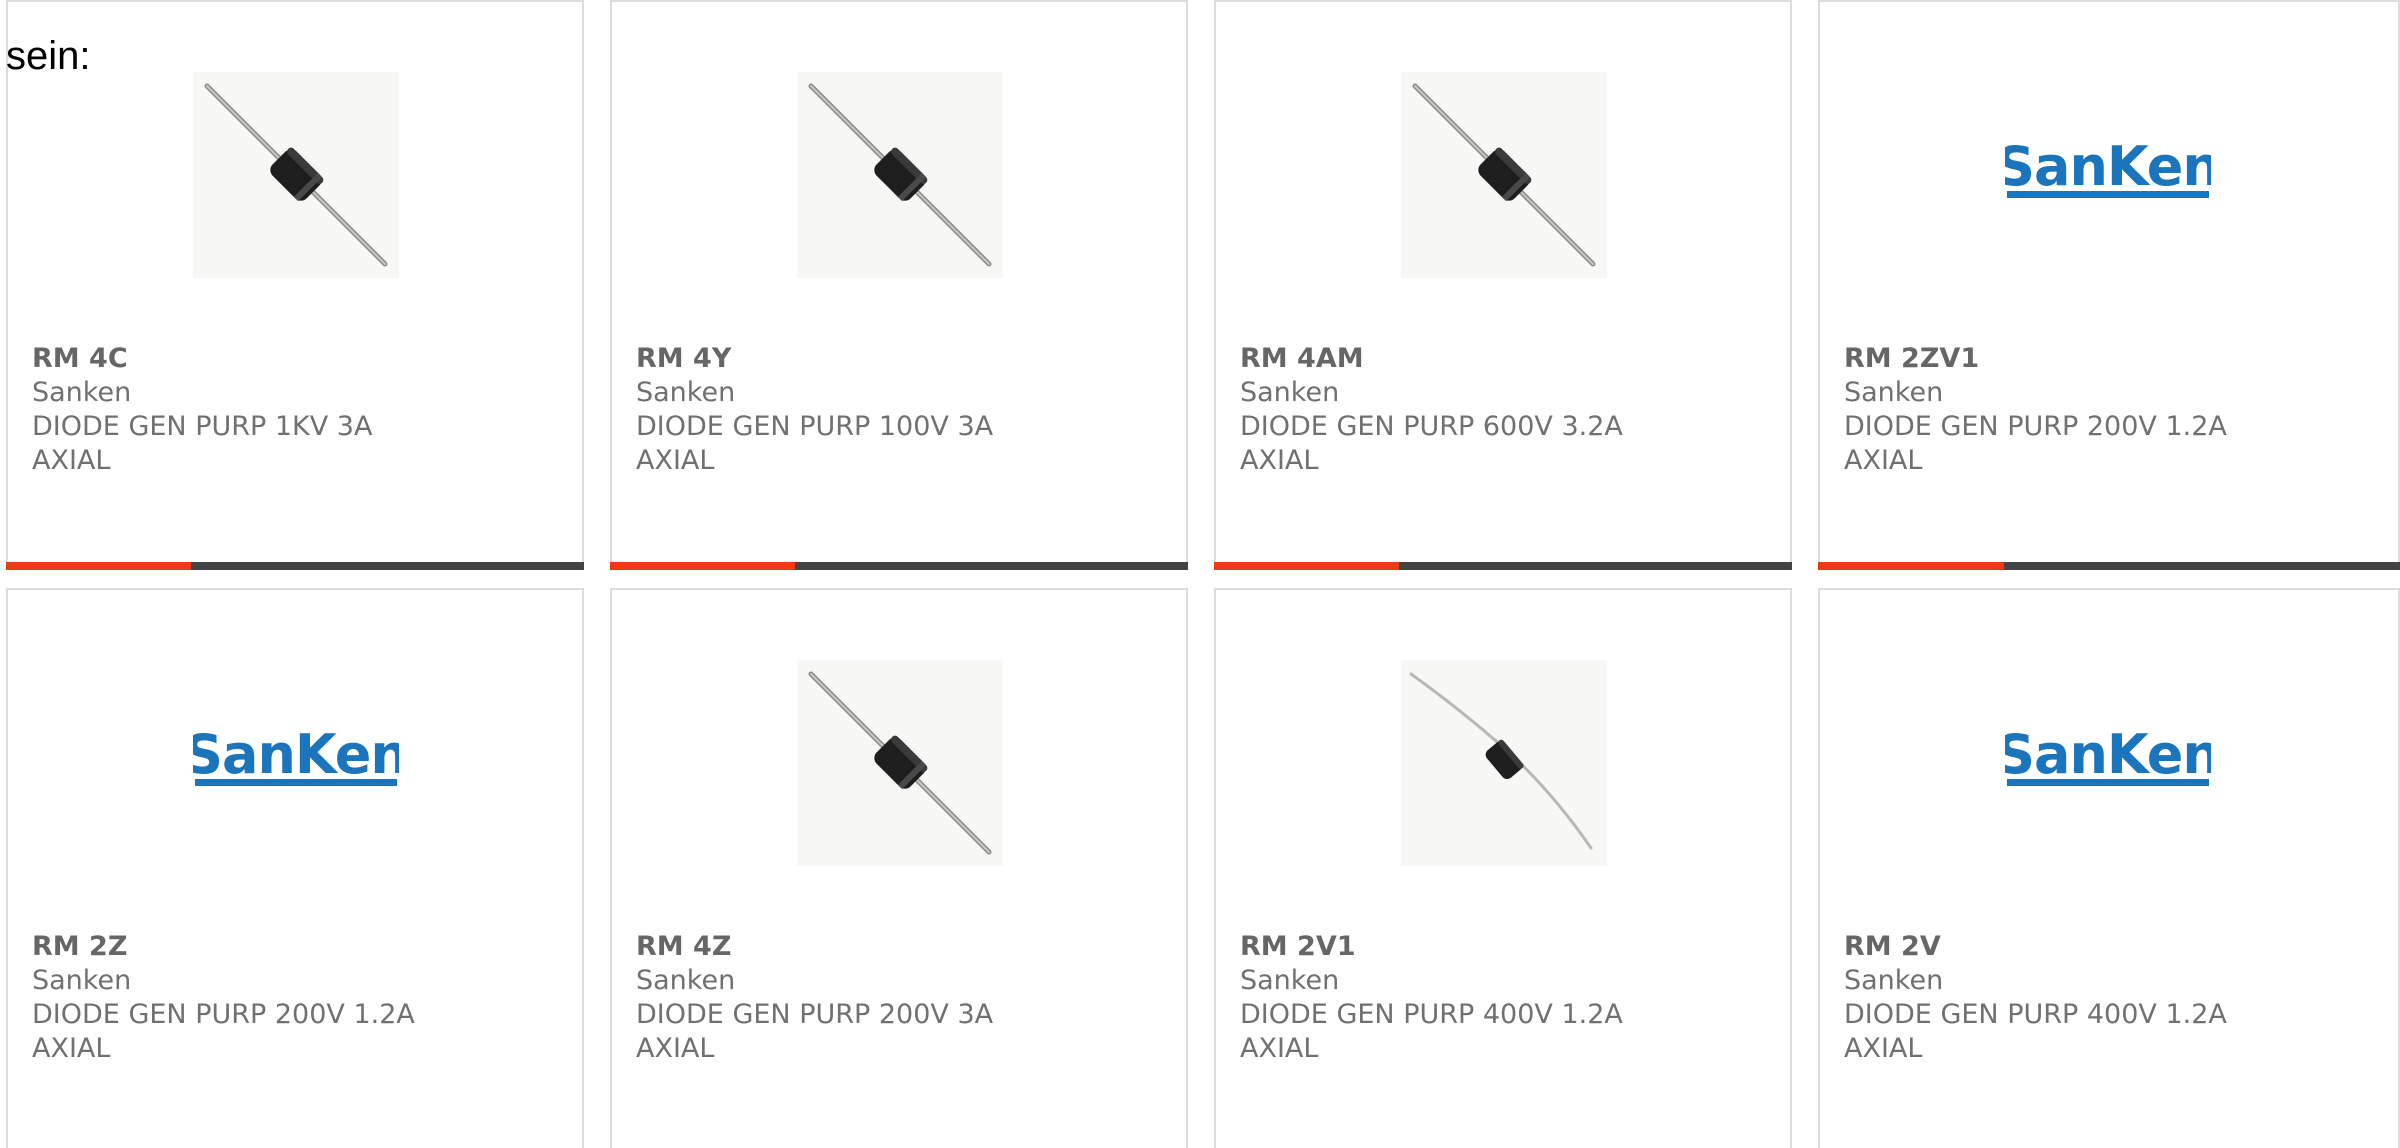  I want to click on description: DIODE GEN PURP 200V 3A AXIAL, so click(815, 1031).